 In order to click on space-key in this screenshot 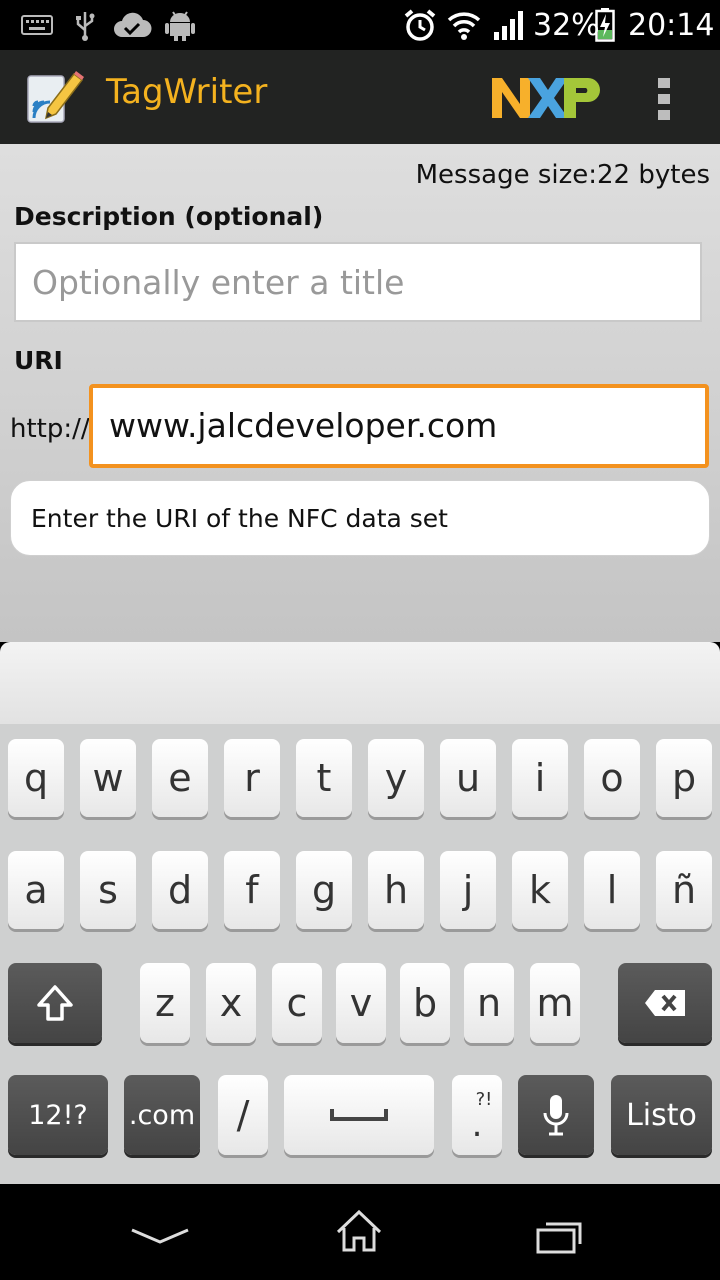, I will do `click(359, 1115)`.